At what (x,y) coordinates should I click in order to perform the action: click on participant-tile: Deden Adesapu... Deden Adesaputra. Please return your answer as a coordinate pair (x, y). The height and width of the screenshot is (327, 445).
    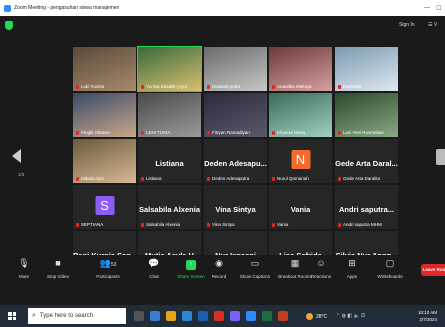
    Looking at the image, I should click on (235, 161).